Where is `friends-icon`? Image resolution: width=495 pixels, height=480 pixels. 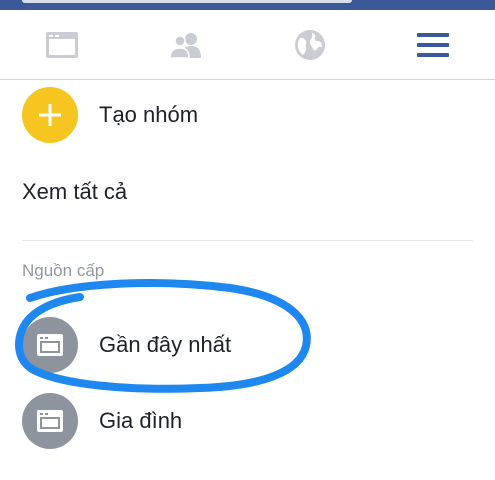 friends-icon is located at coordinates (185, 45).